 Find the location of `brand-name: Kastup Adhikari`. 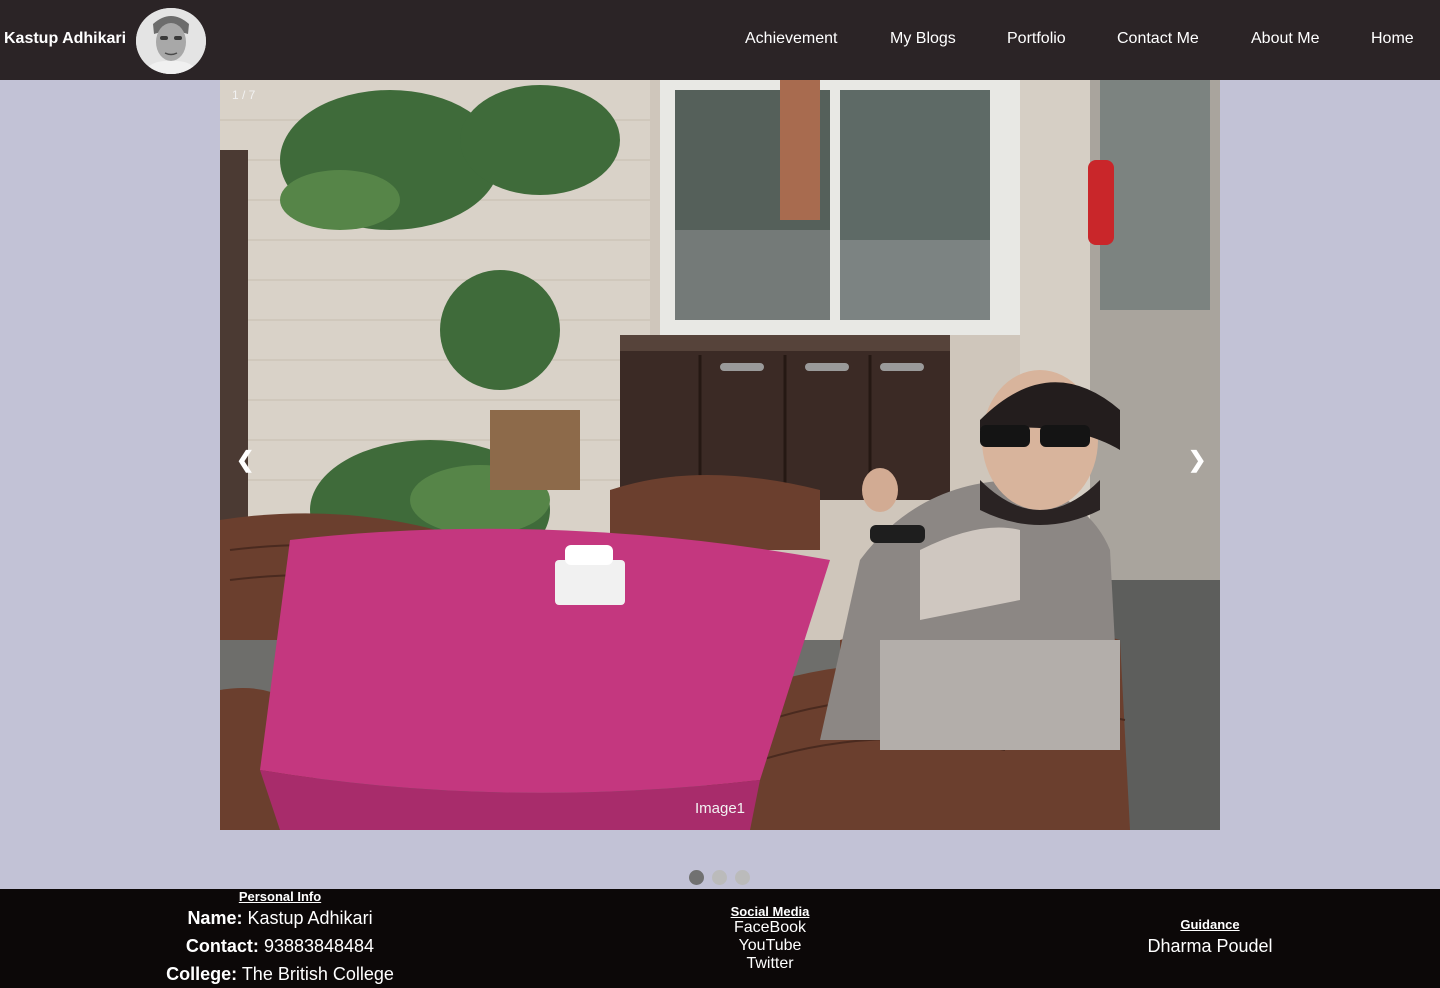

brand-name: Kastup Adhikari is located at coordinates (65, 38).